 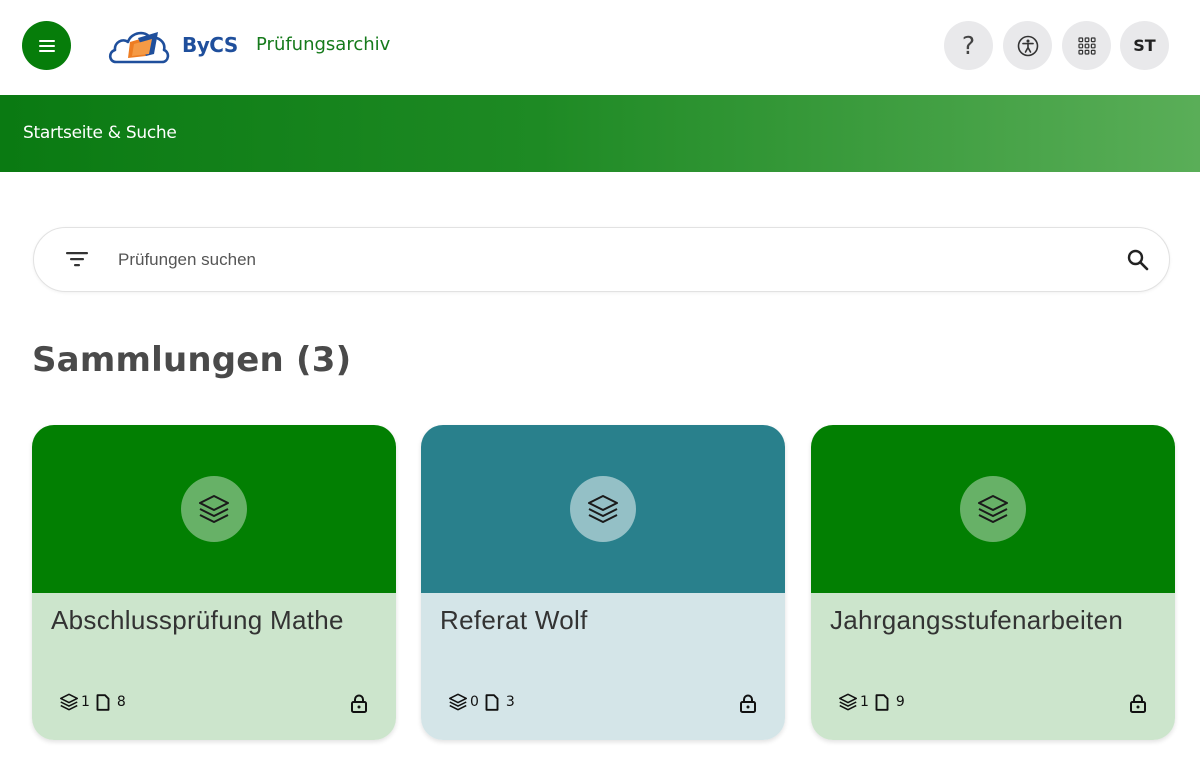 I want to click on card-title: Abschlussprüfung Mathe, so click(x=197, y=620).